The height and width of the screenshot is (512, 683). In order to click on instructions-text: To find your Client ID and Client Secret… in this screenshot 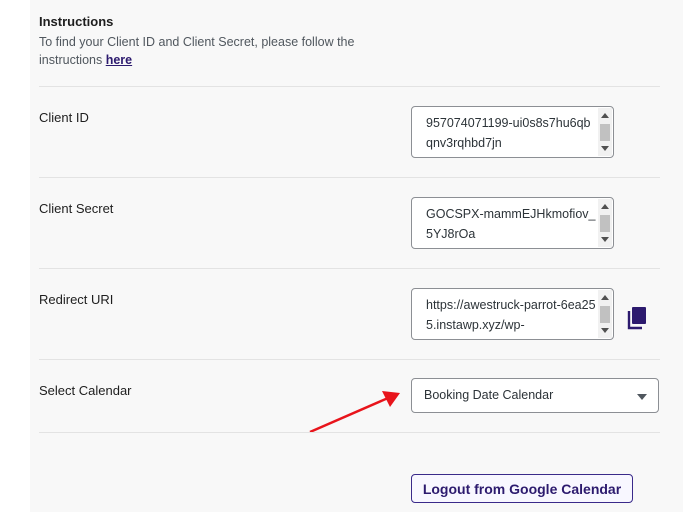, I will do `click(209, 51)`.